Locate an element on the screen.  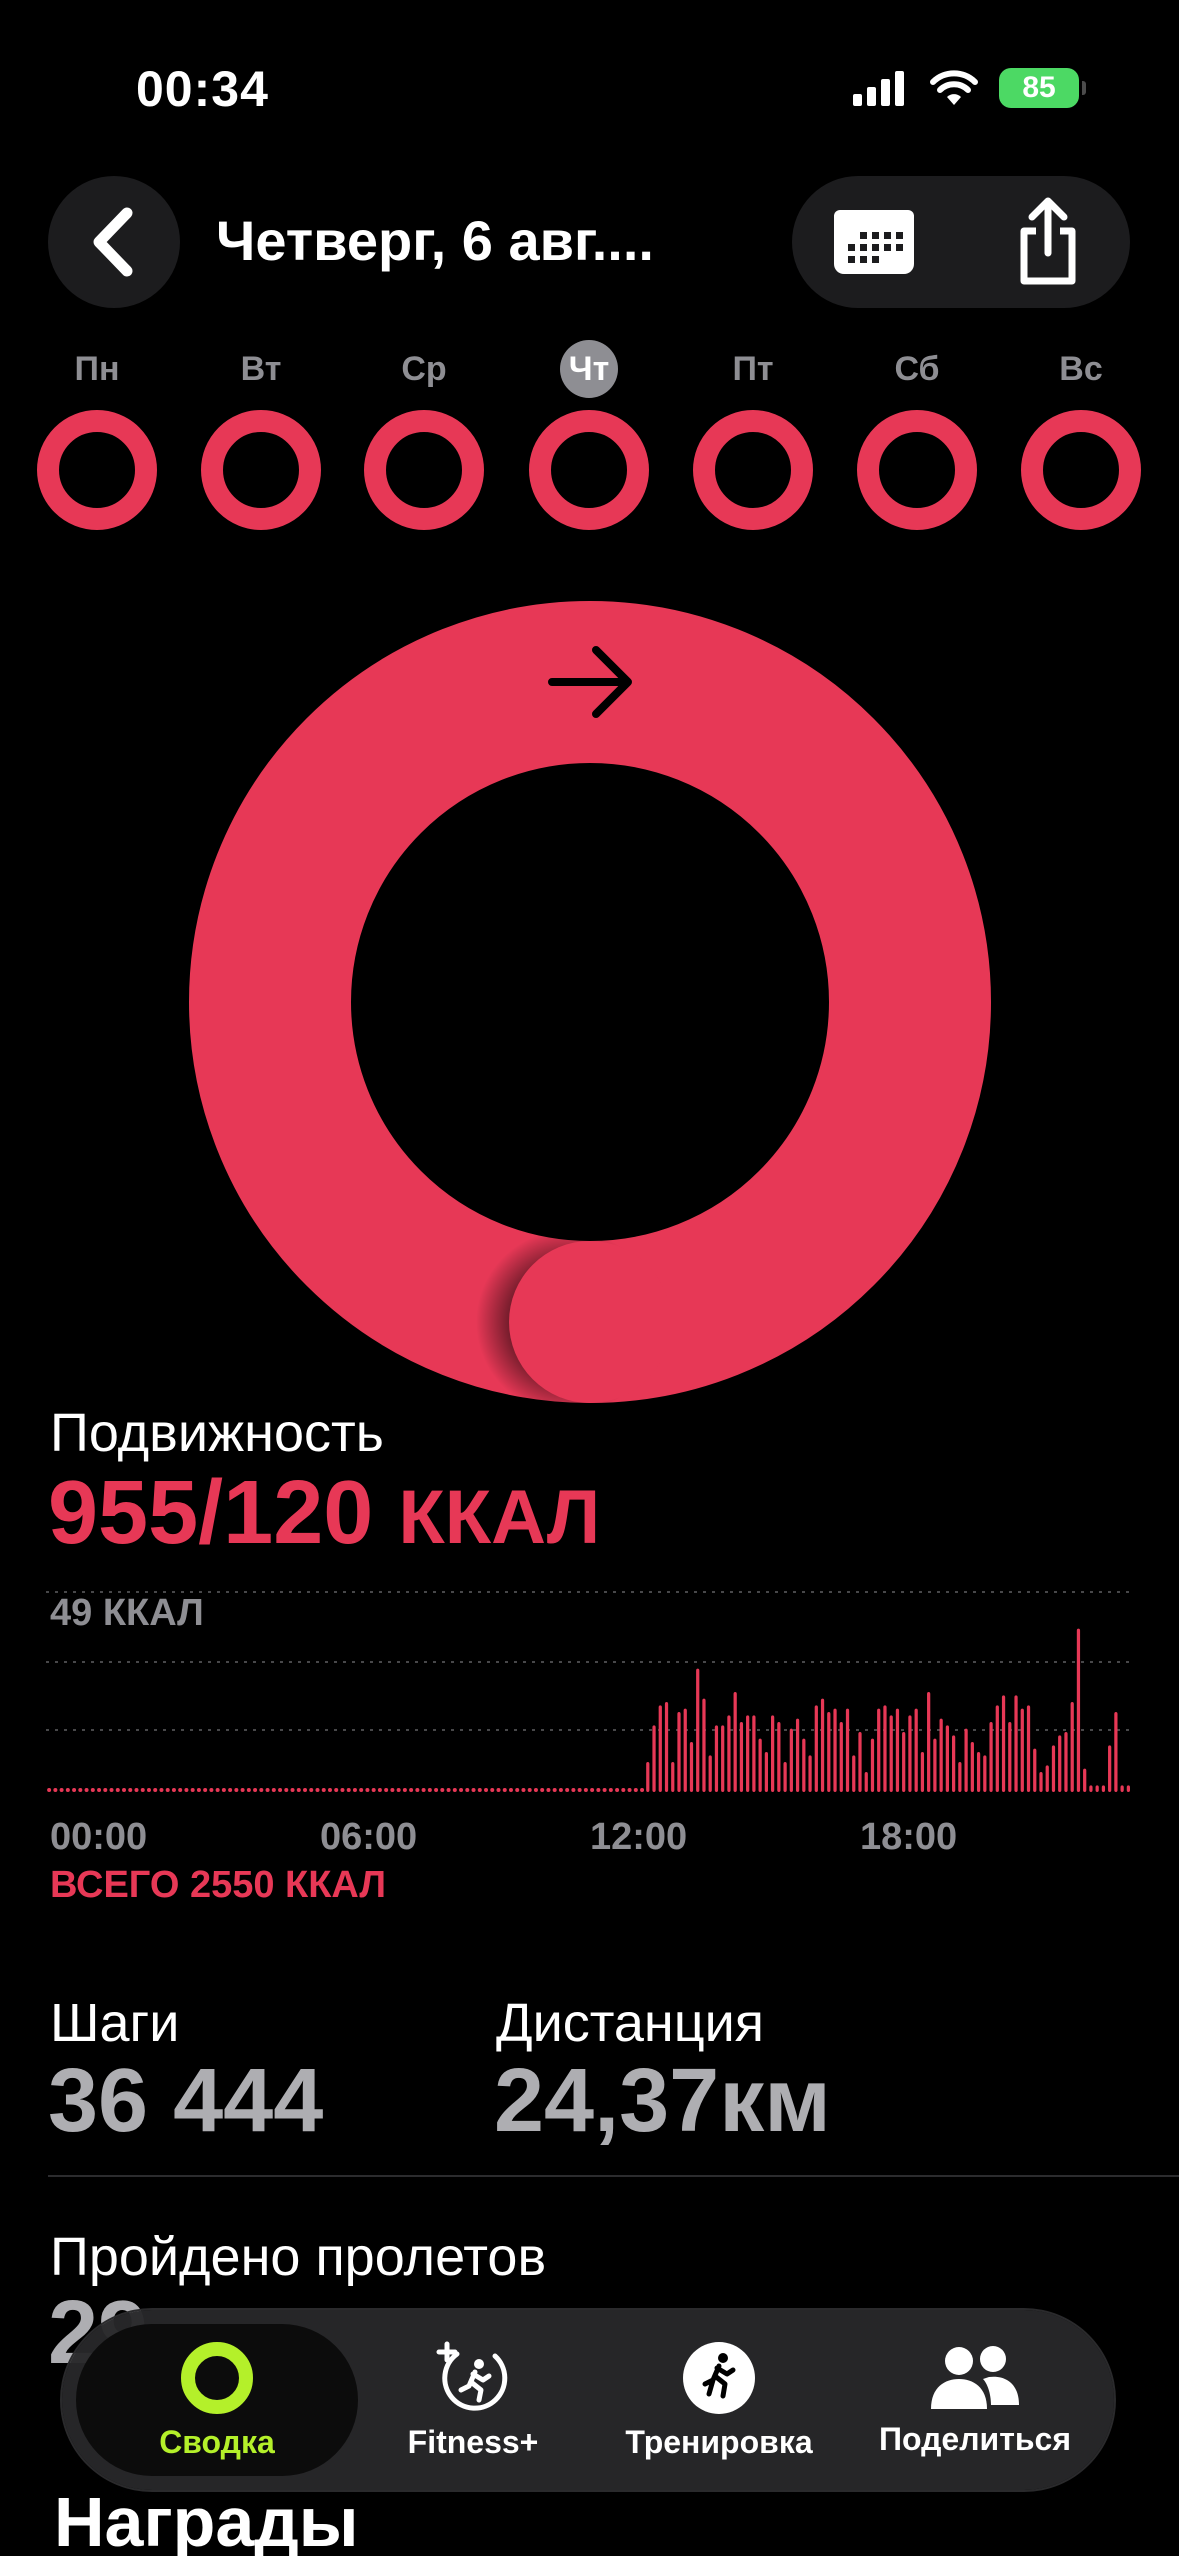
calendar-icon is located at coordinates (874, 242).